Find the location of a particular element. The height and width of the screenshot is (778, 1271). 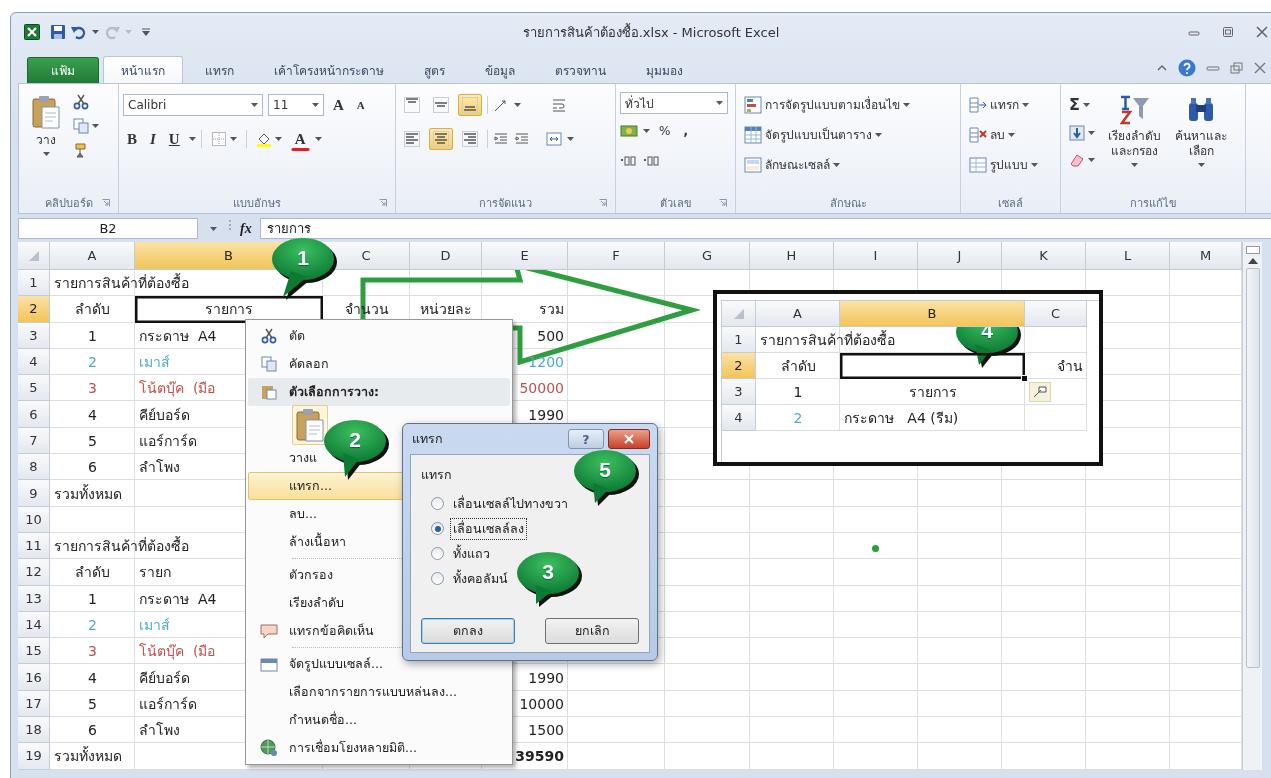

row-header: 14 is located at coordinates (34, 625).